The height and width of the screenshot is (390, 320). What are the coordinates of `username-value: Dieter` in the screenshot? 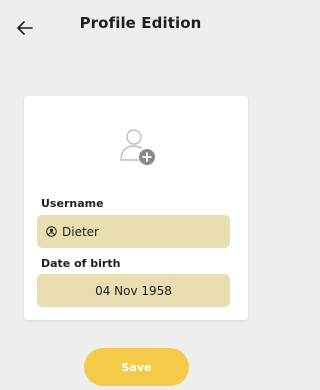 It's located at (80, 231).